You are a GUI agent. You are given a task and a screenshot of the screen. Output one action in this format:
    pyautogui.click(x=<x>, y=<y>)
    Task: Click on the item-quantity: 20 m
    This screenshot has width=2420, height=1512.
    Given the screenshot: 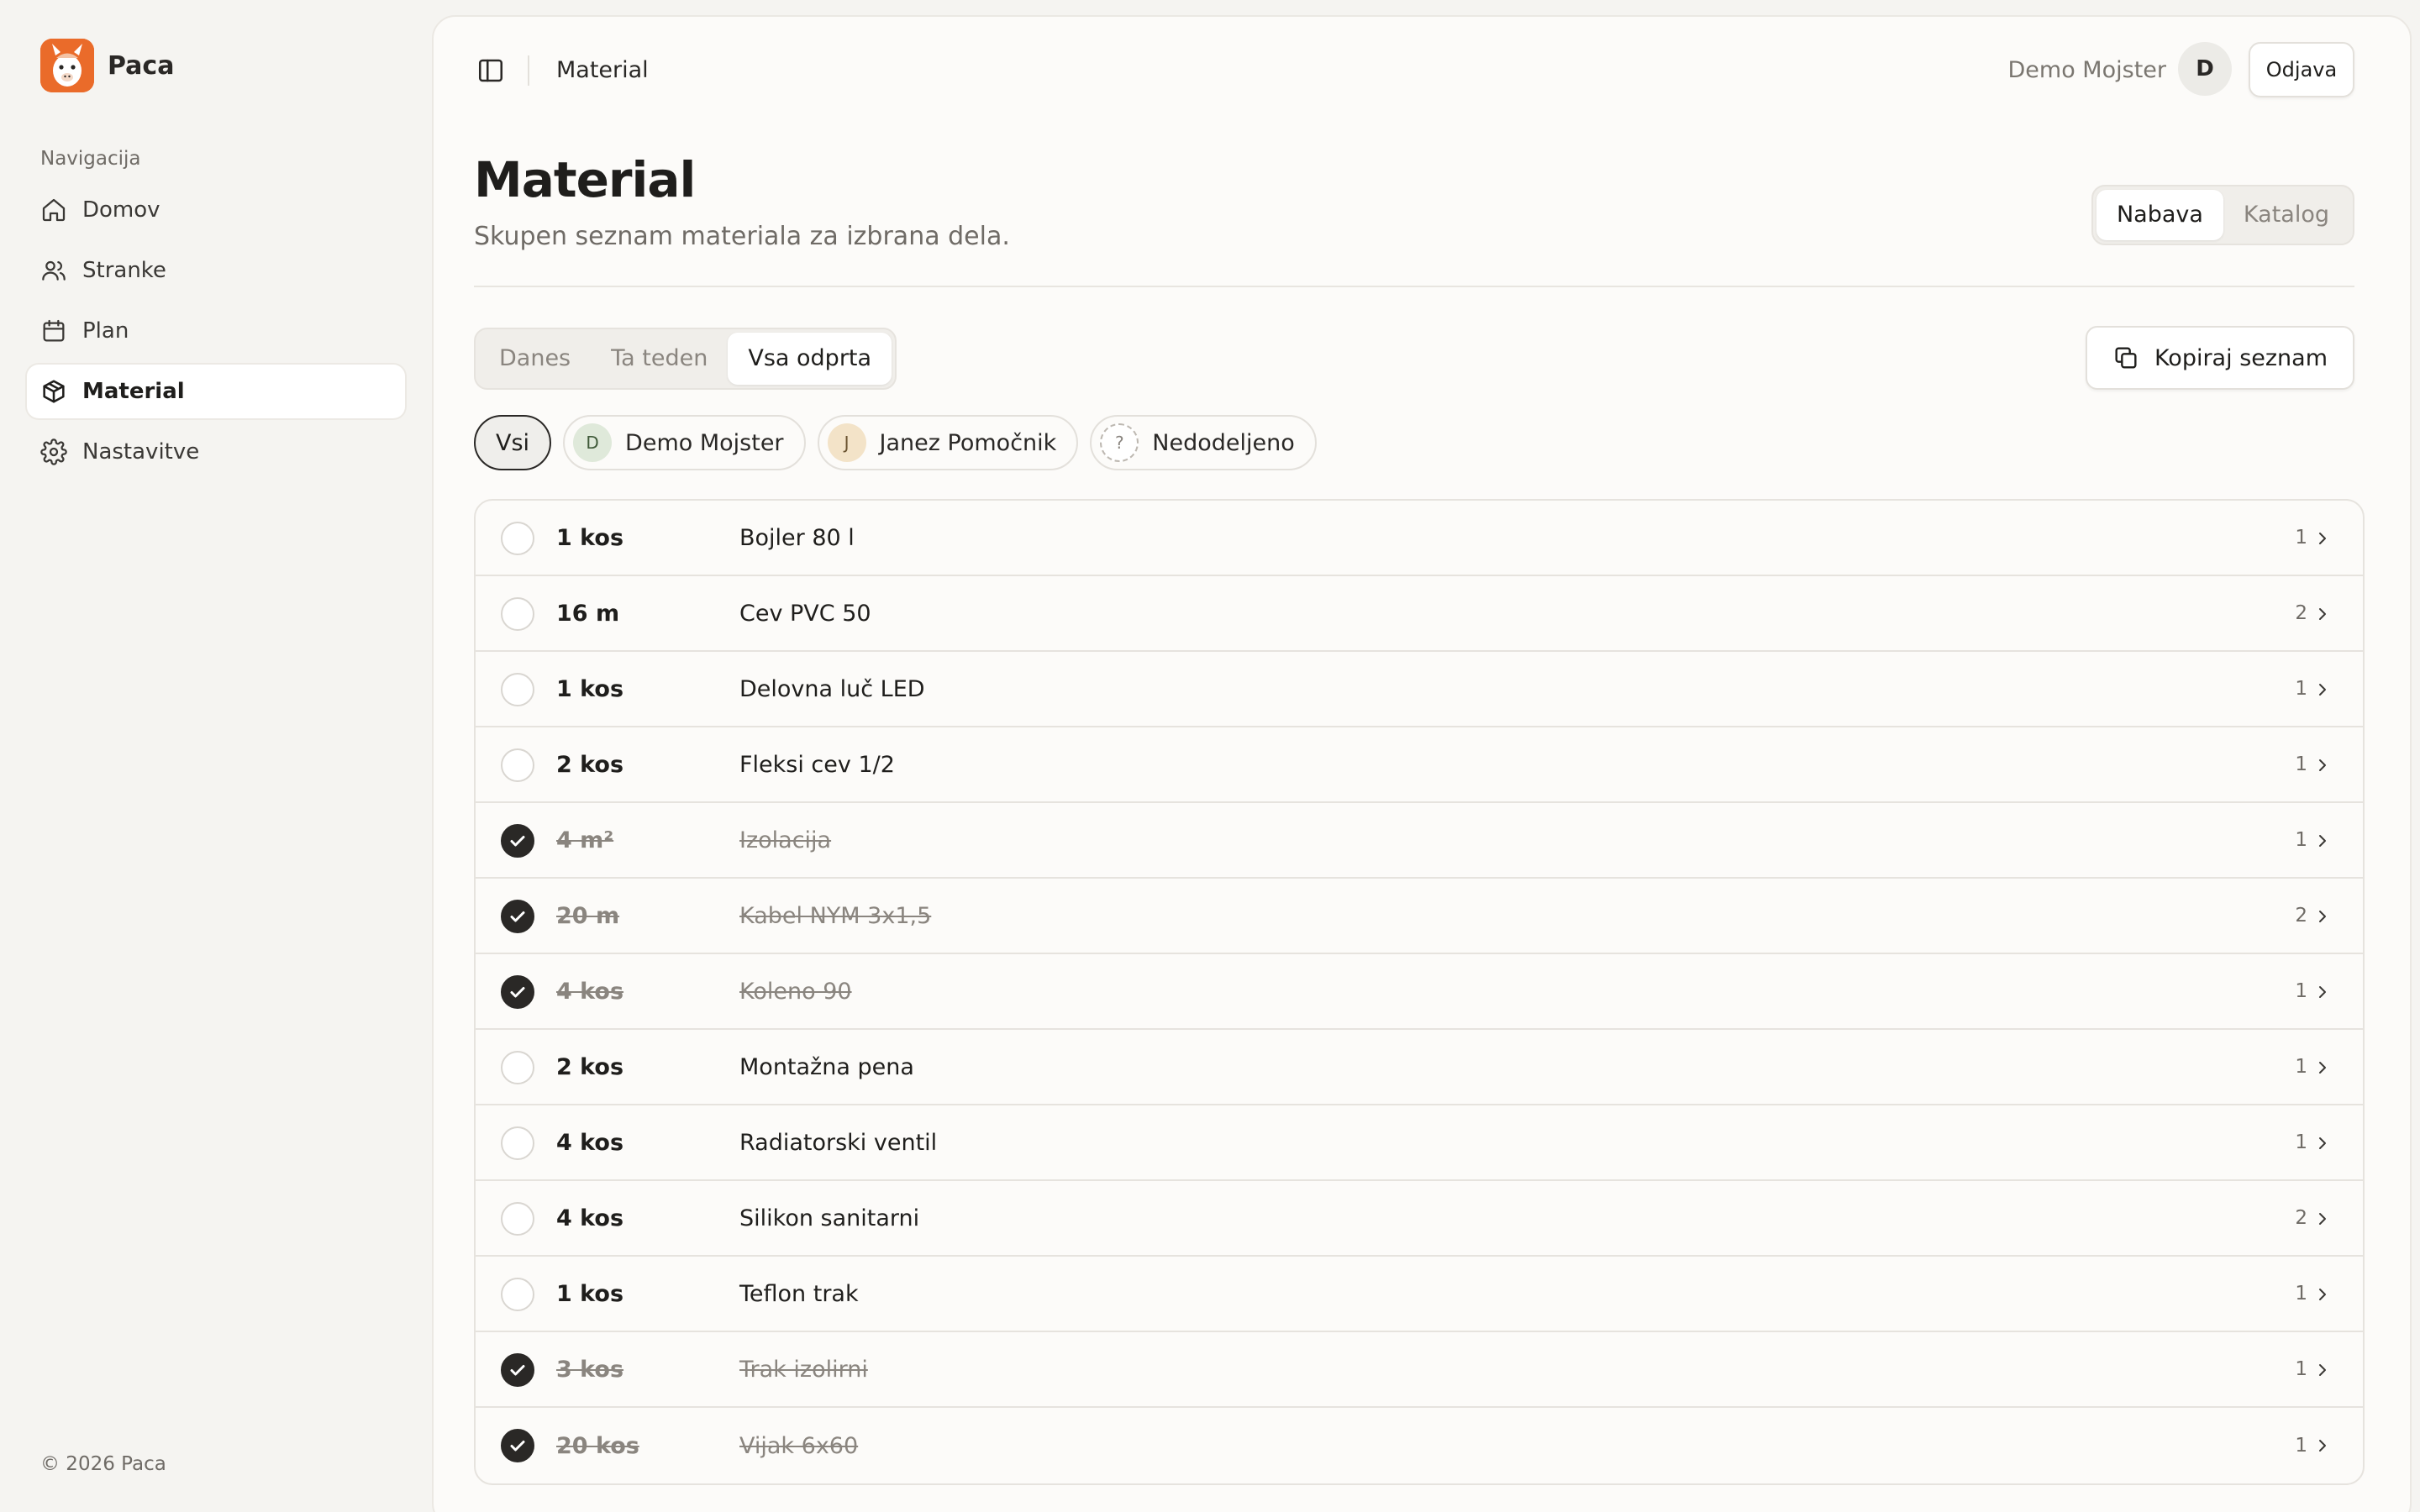 What is the action you would take?
    pyautogui.click(x=588, y=915)
    